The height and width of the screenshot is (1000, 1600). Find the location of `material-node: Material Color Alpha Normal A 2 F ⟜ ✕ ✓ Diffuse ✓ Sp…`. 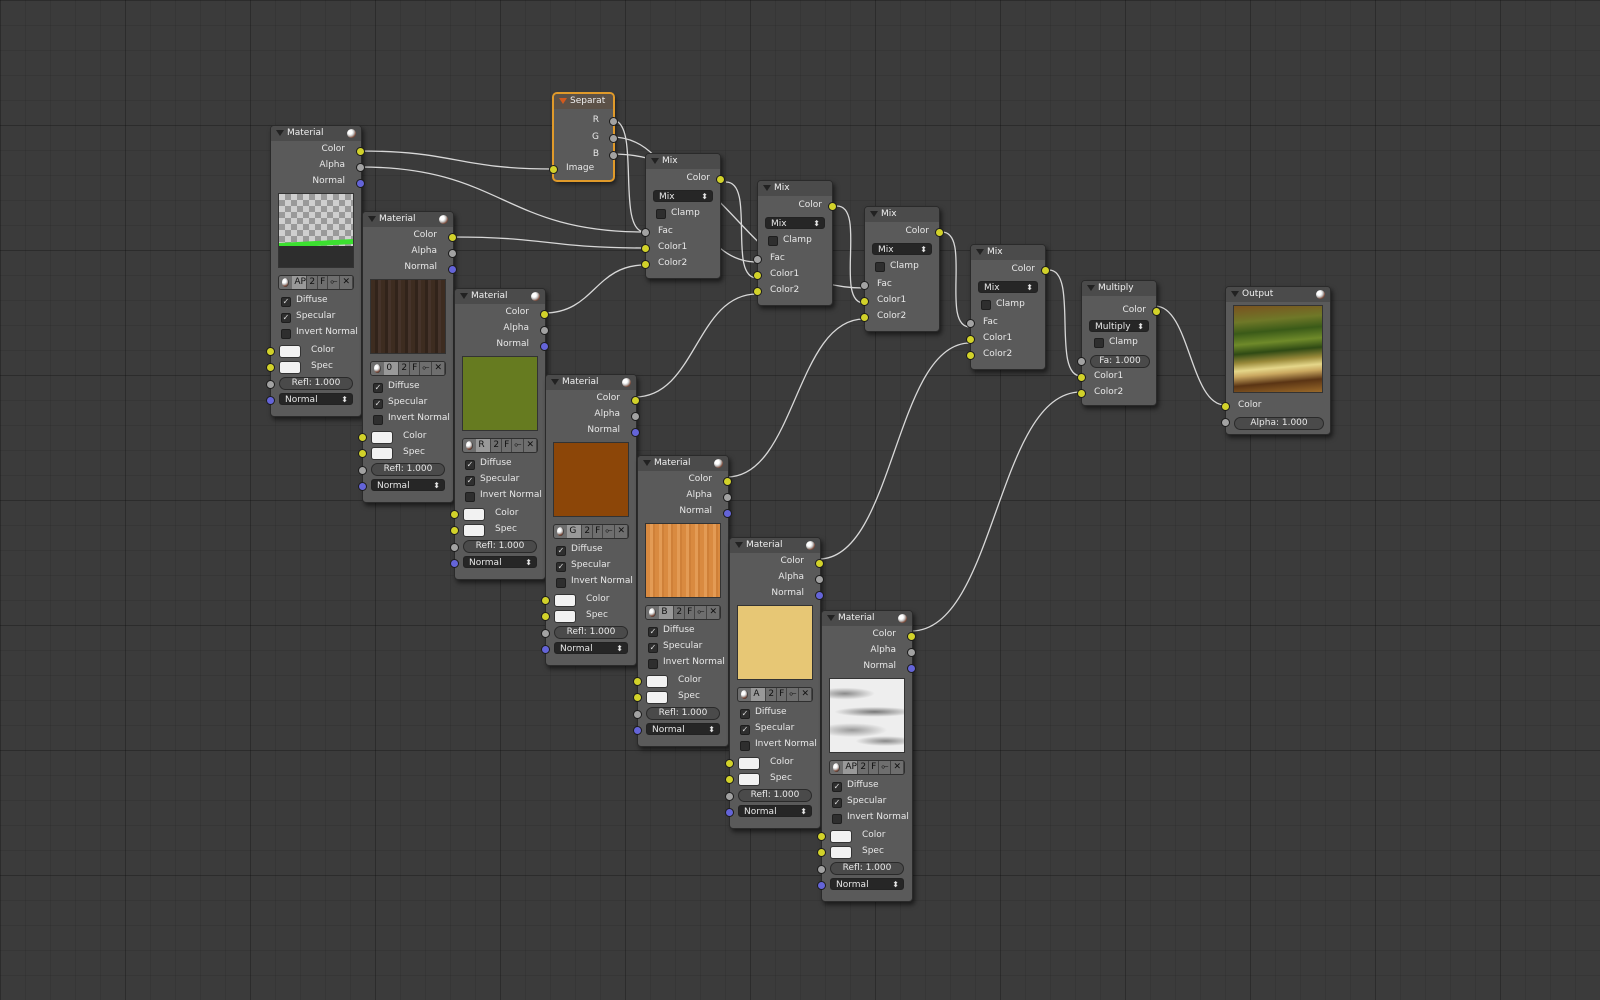

material-node: Material Color Alpha Normal A 2 F ⟜ ✕ ✓ Diffuse ✓ Sp… is located at coordinates (774, 683).